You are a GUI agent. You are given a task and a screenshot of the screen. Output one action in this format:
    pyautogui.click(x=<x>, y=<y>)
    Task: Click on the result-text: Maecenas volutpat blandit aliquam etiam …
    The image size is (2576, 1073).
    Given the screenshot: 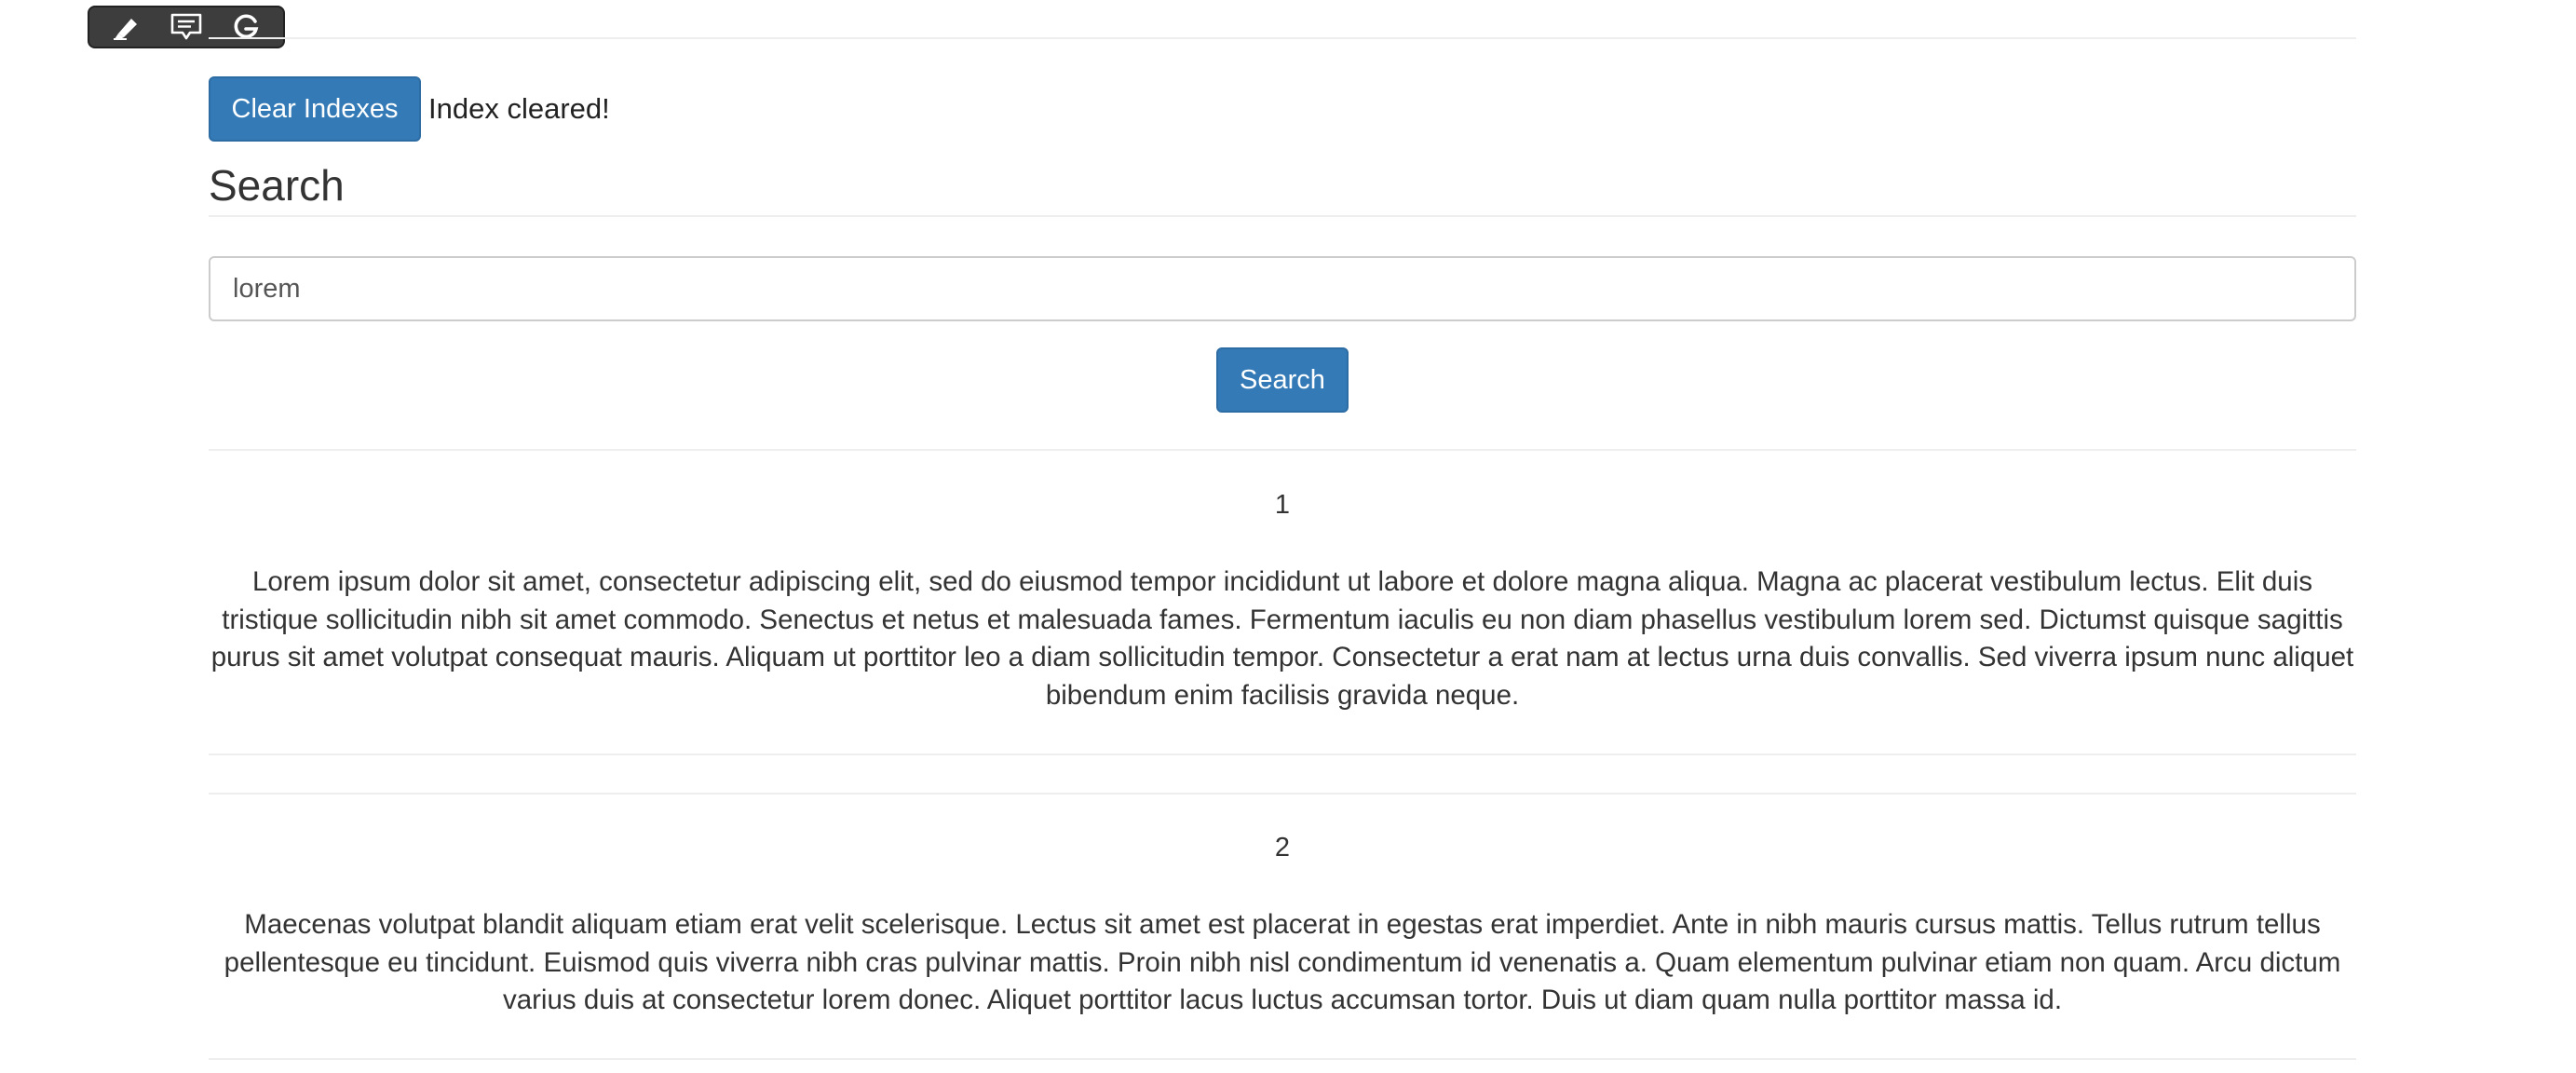 What is the action you would take?
    pyautogui.click(x=1282, y=962)
    